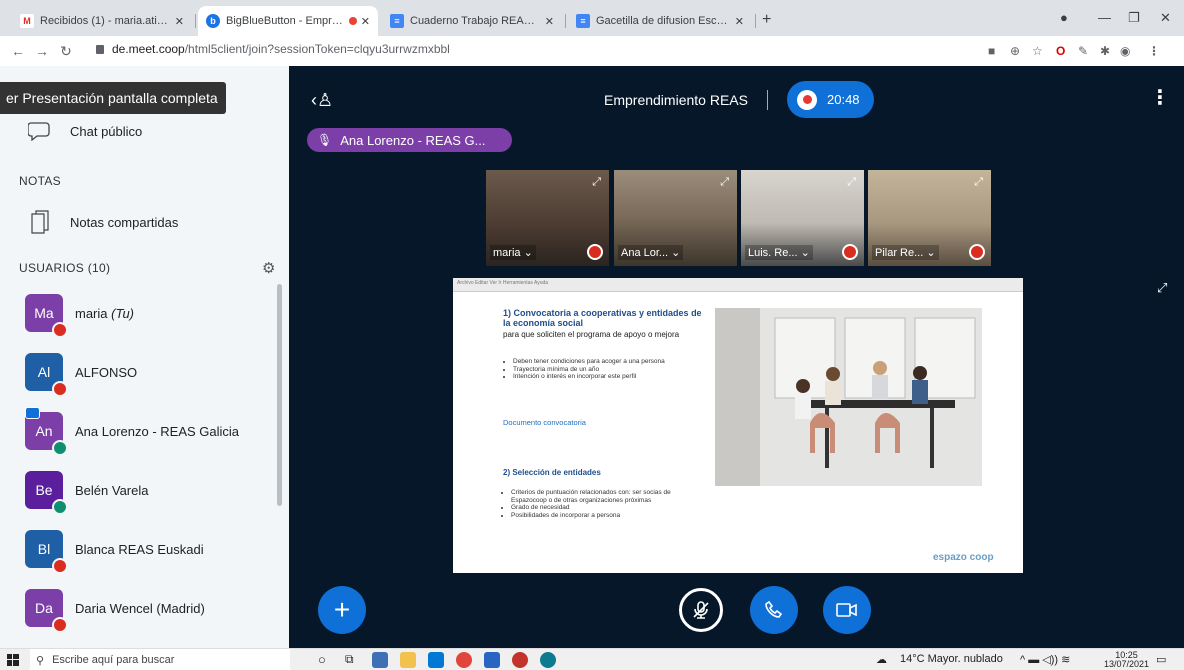 The width and height of the screenshot is (1184, 670). I want to click on profile-icon: ●, so click(1064, 17).